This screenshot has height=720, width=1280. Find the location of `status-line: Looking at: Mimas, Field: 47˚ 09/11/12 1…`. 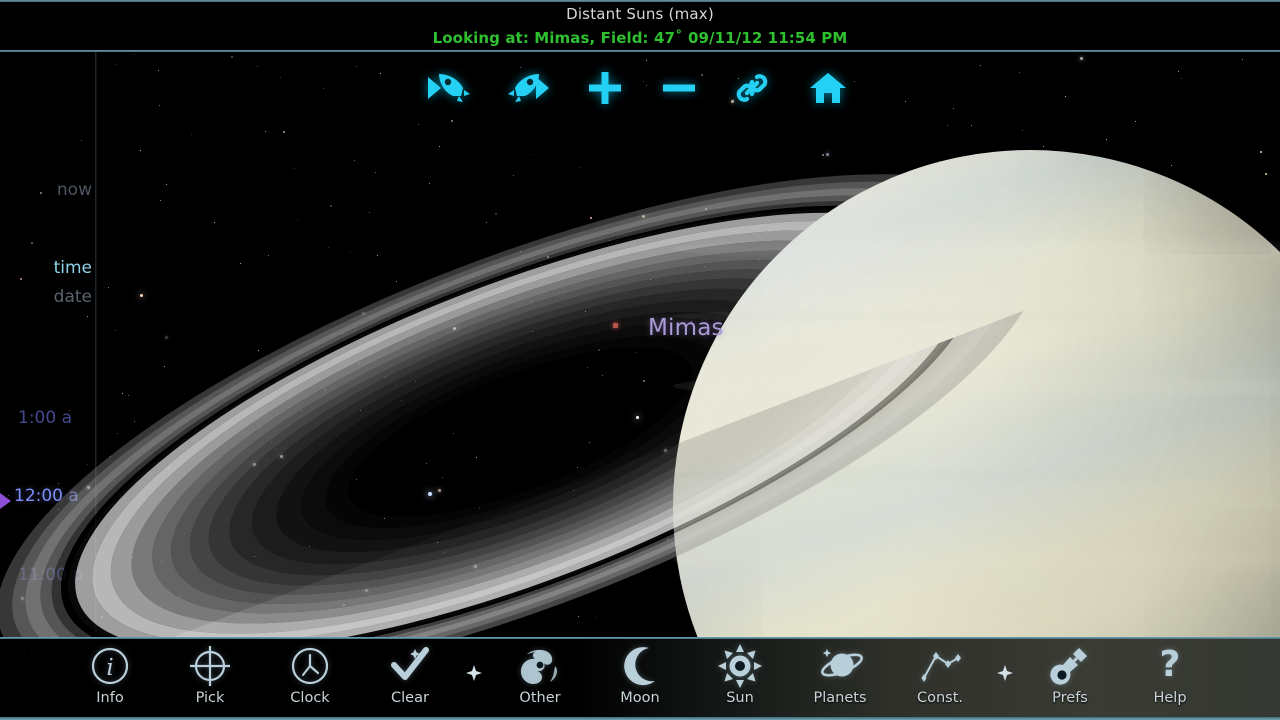

status-line: Looking at: Mimas, Field: 47˚ 09/11/12 1… is located at coordinates (640, 38).